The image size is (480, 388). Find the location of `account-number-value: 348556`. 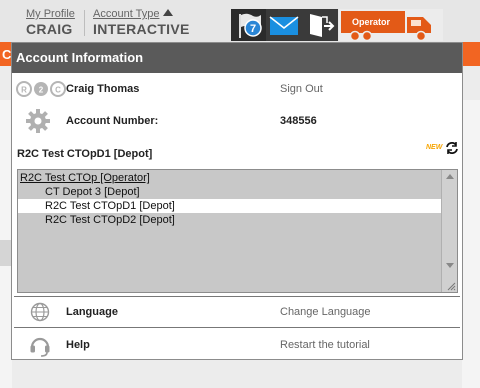

account-number-value: 348556 is located at coordinates (298, 121).